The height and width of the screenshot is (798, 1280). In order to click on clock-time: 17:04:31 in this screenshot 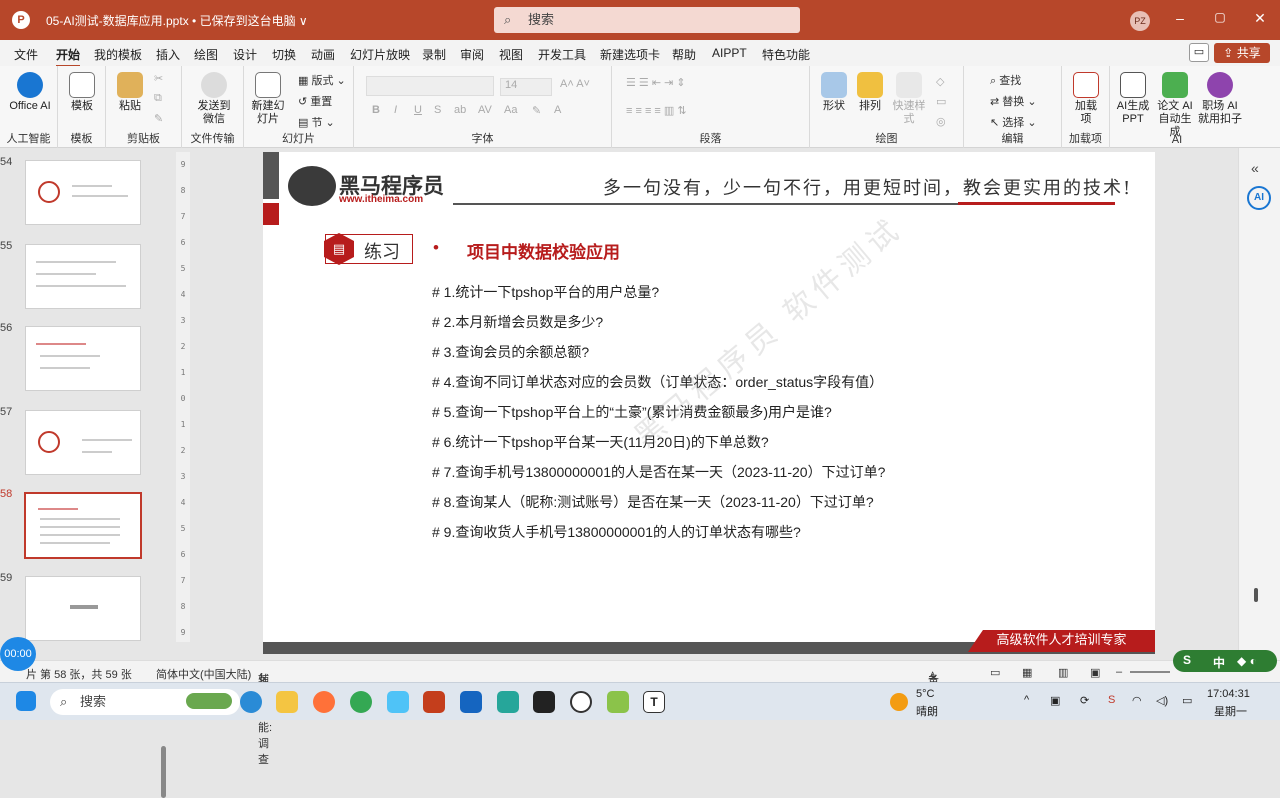, I will do `click(1228, 694)`.